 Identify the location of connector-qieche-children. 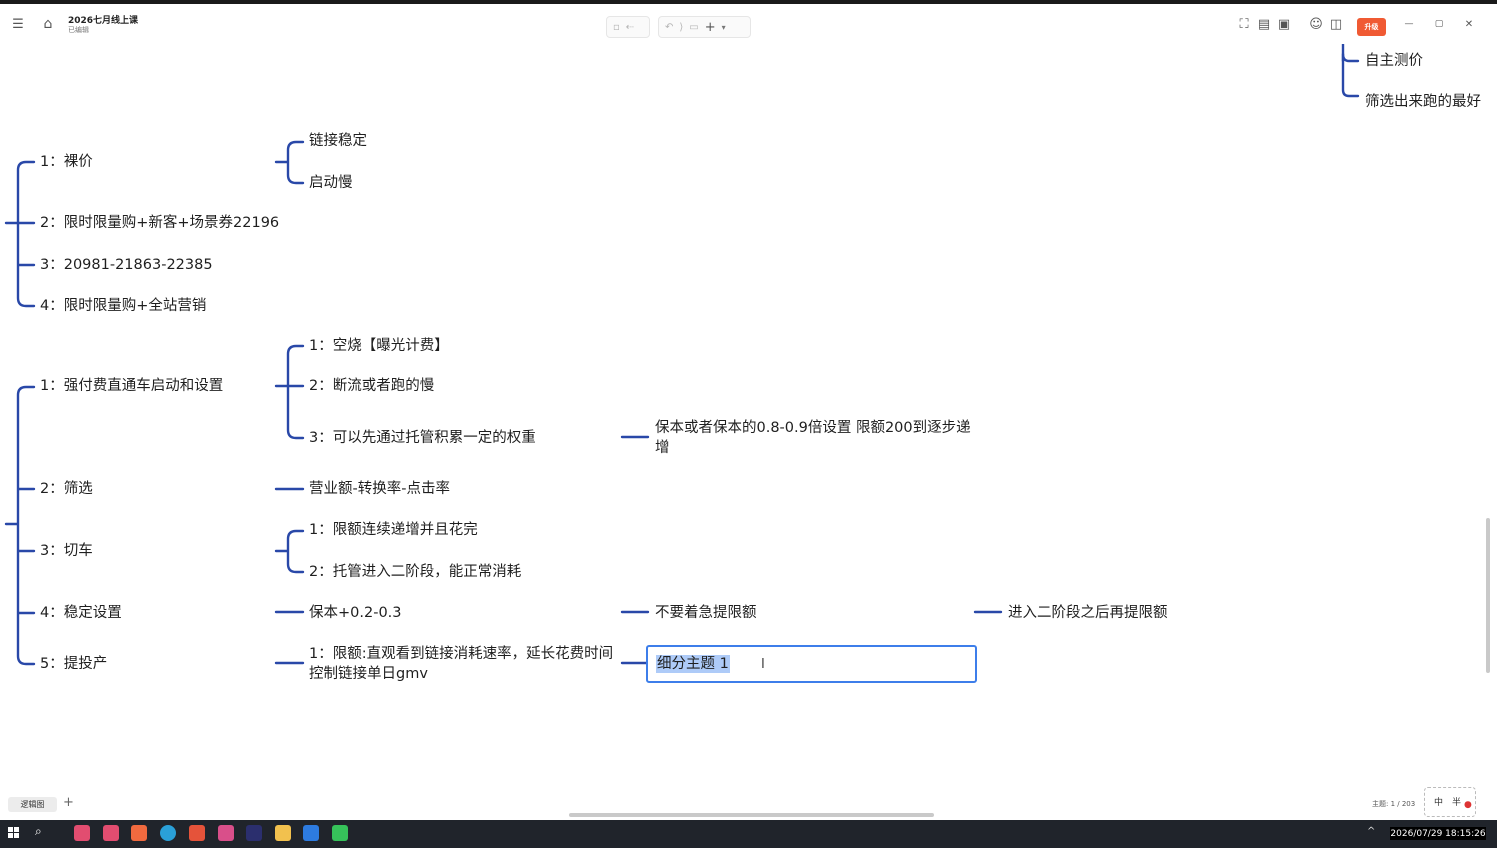
(289, 551).